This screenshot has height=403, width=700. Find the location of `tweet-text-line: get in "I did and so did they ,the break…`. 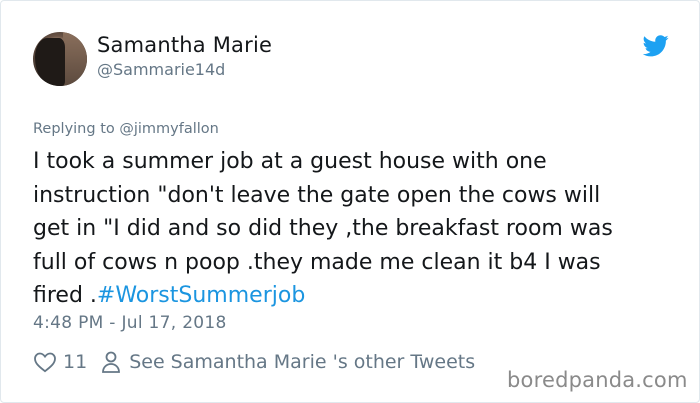

tweet-text-line: get in "I did and so did they ,the break… is located at coordinates (323, 228).